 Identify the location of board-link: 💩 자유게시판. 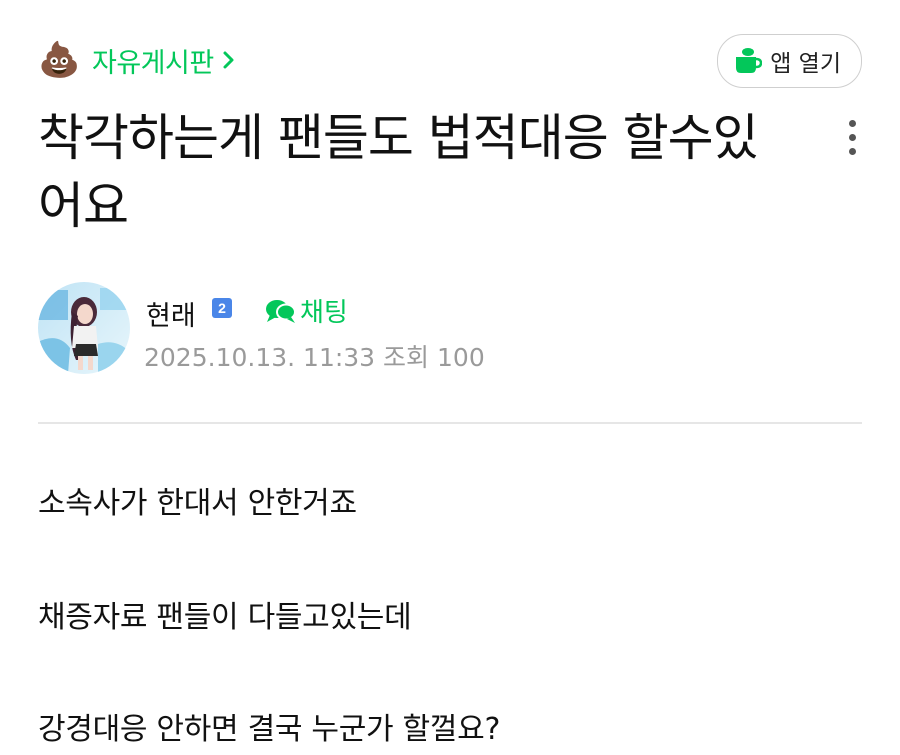
(137, 60).